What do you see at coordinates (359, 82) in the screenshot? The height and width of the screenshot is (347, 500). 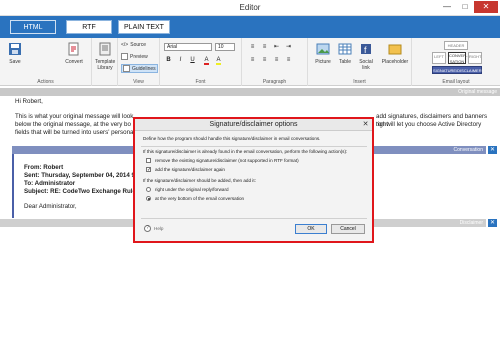 I see `insert-group-label: Insert` at bounding box center [359, 82].